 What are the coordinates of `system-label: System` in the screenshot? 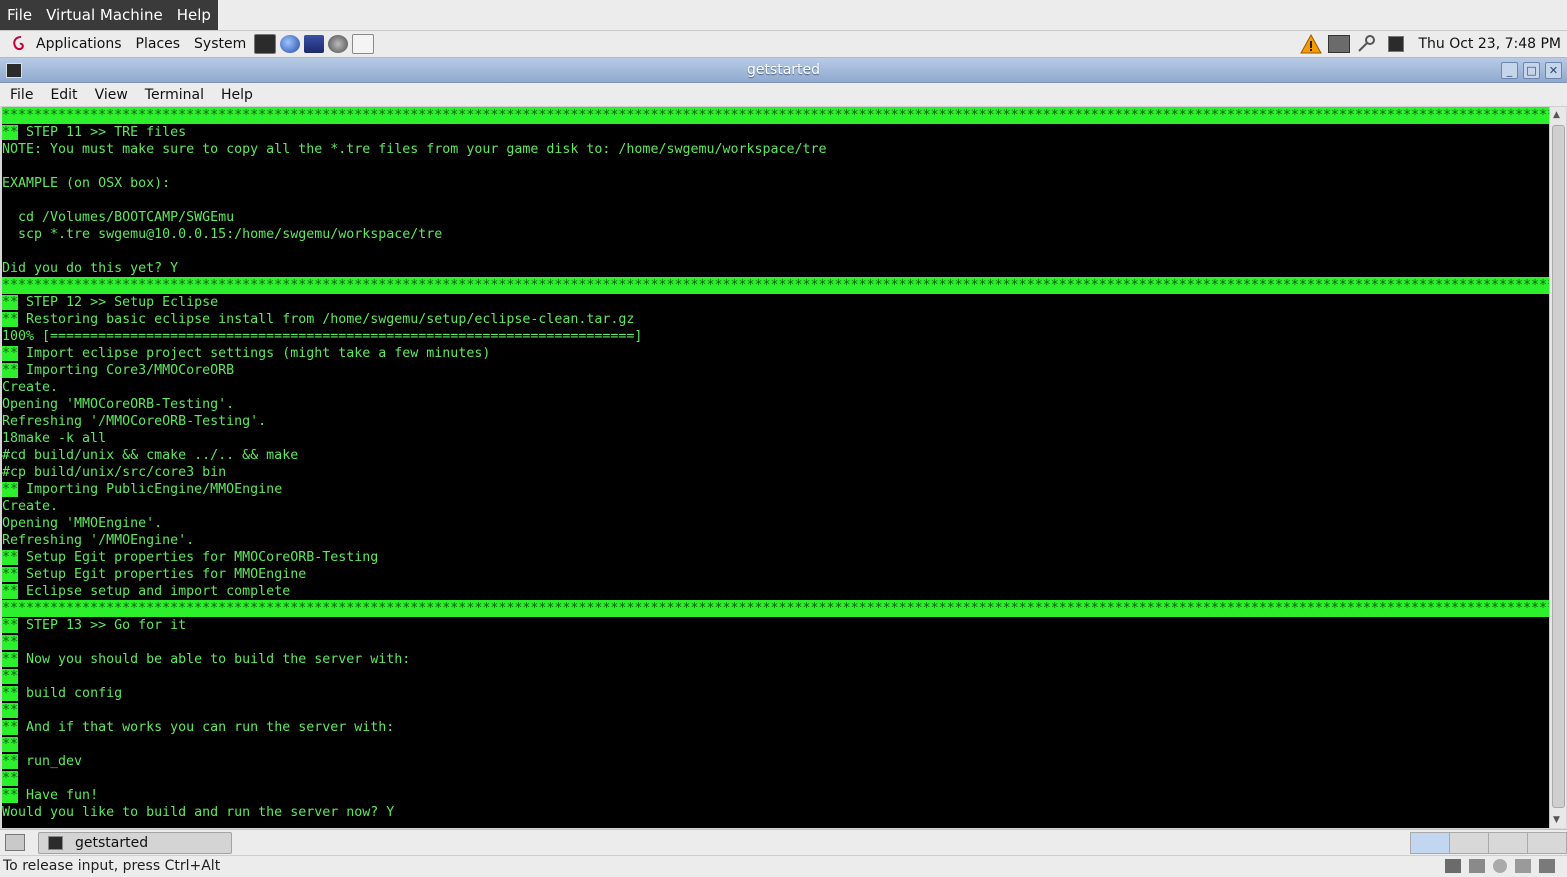 It's located at (220, 44).